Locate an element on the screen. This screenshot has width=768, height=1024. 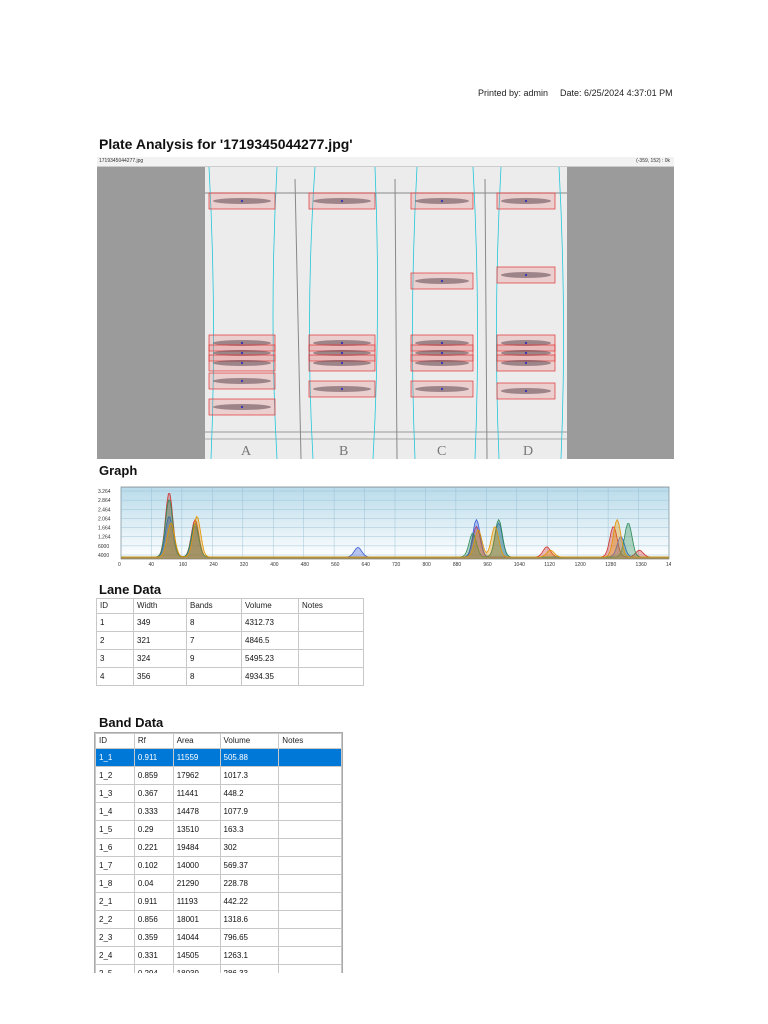
chart-x-tick-label: 640 is located at coordinates (366, 564).